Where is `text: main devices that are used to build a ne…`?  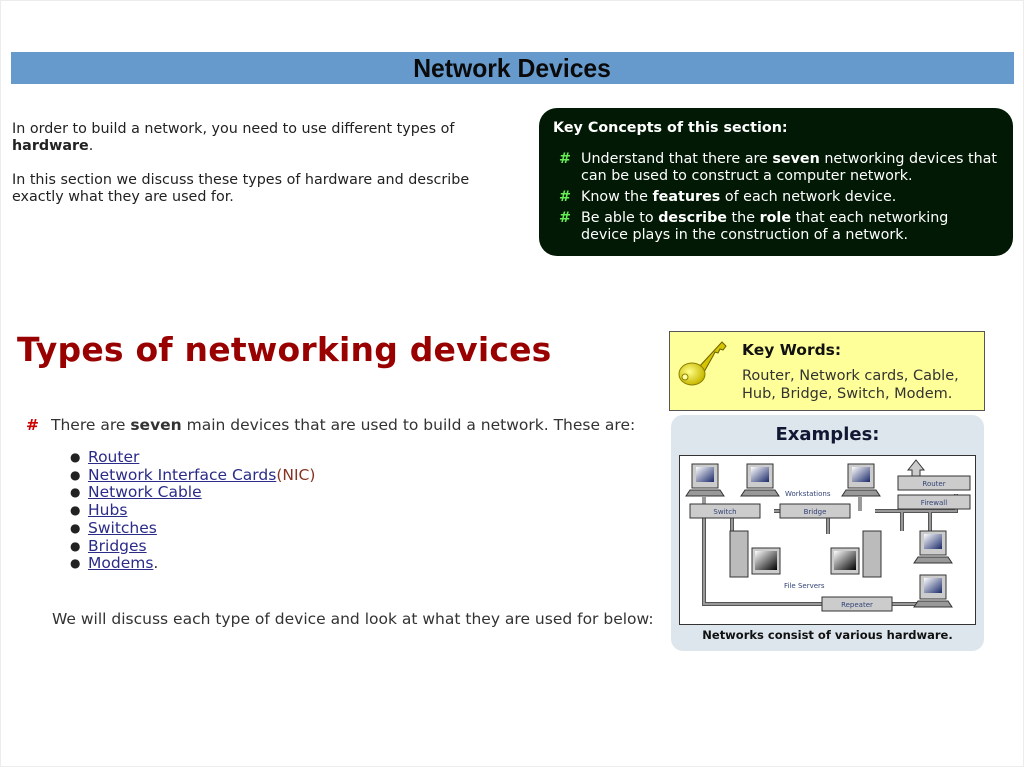 text: main devices that are used to build a ne… is located at coordinates (408, 425).